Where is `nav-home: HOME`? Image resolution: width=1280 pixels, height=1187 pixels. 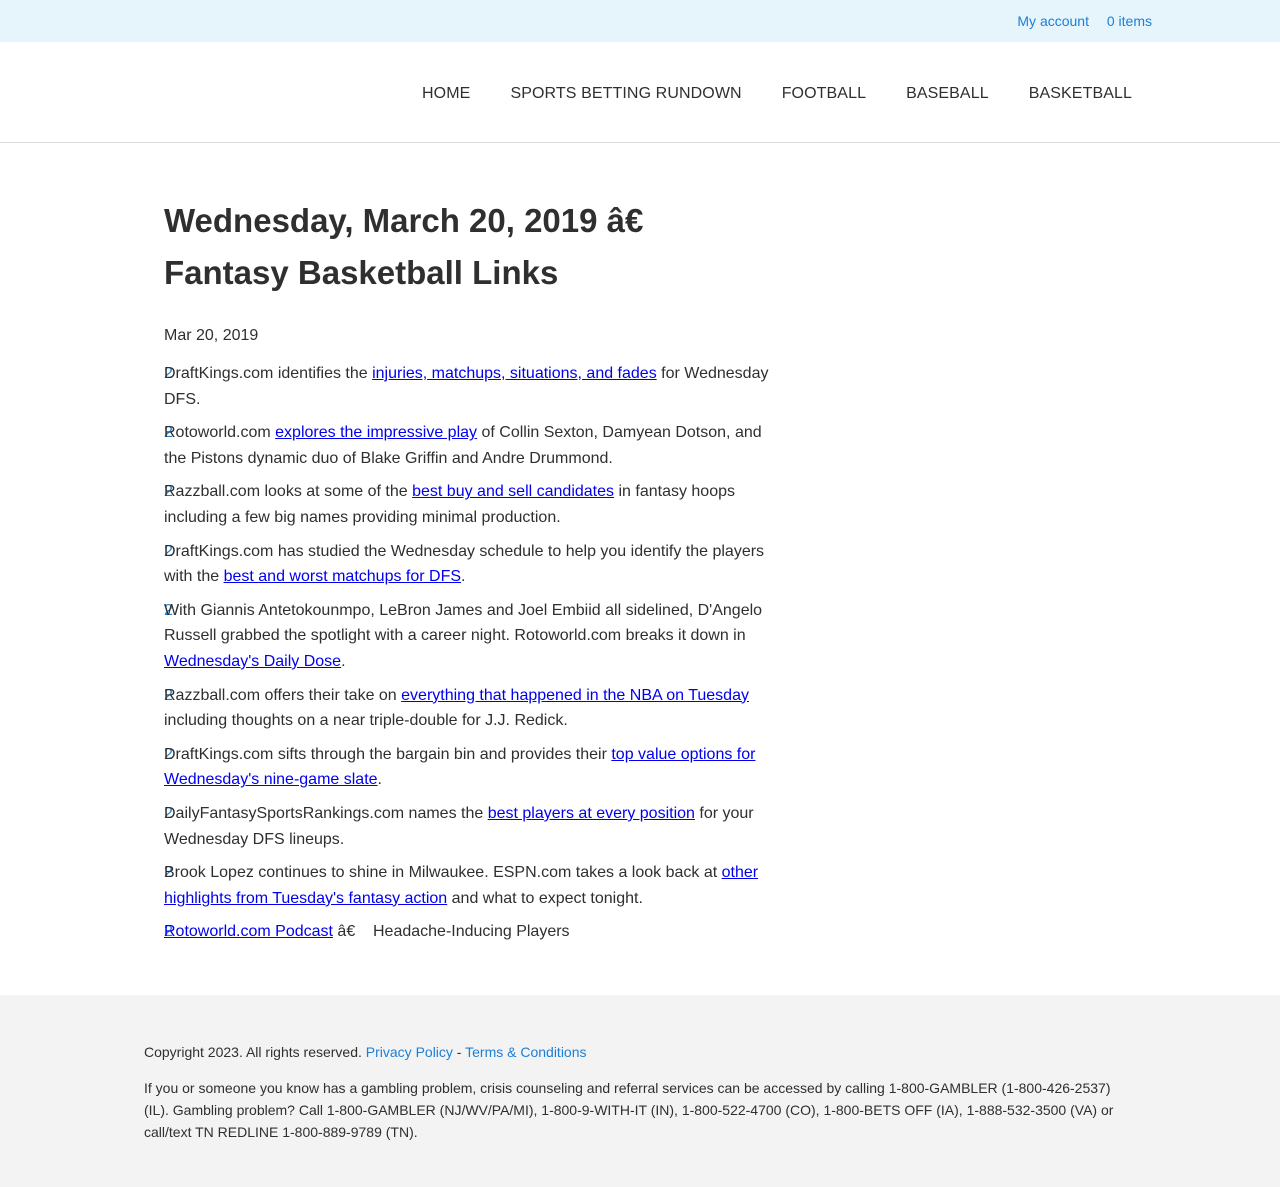 nav-home: HOME is located at coordinates (446, 94).